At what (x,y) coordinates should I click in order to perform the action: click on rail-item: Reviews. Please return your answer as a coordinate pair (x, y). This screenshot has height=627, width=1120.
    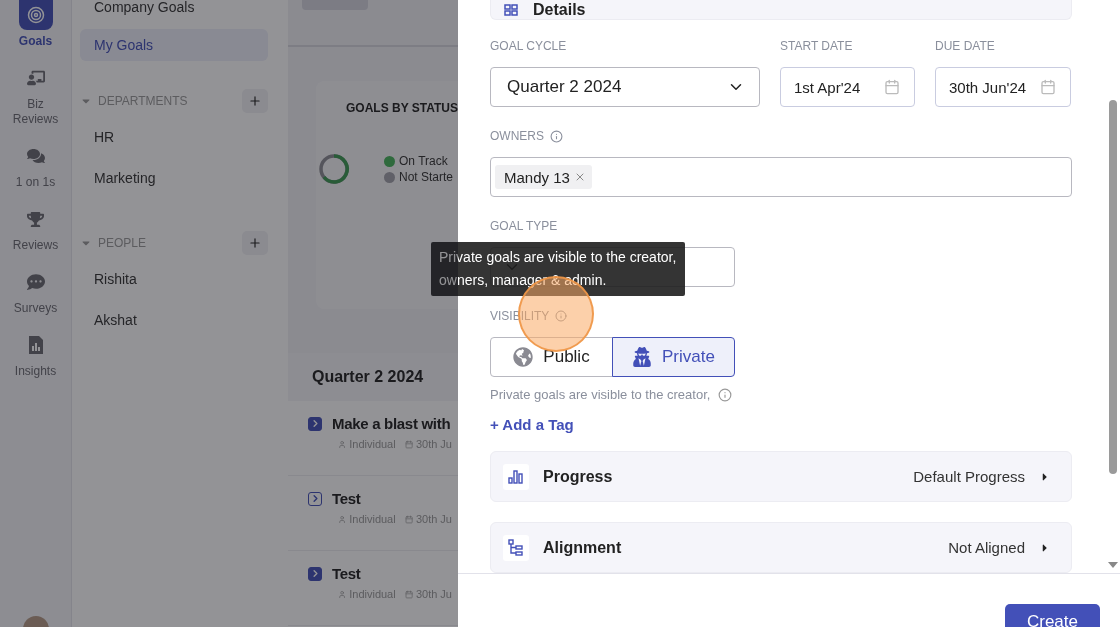
    Looking at the image, I should click on (35, 228).